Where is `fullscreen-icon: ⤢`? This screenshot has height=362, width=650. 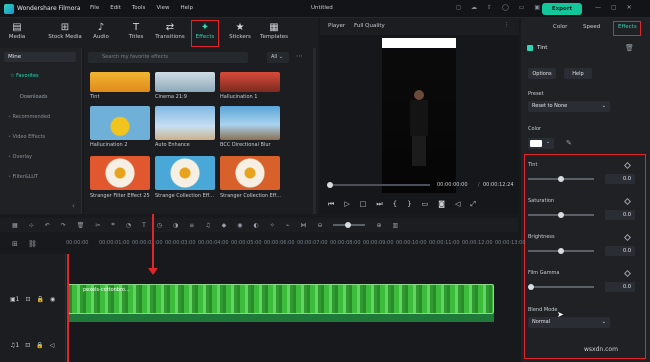
fullscreen-icon: ⤢ is located at coordinates (473, 204).